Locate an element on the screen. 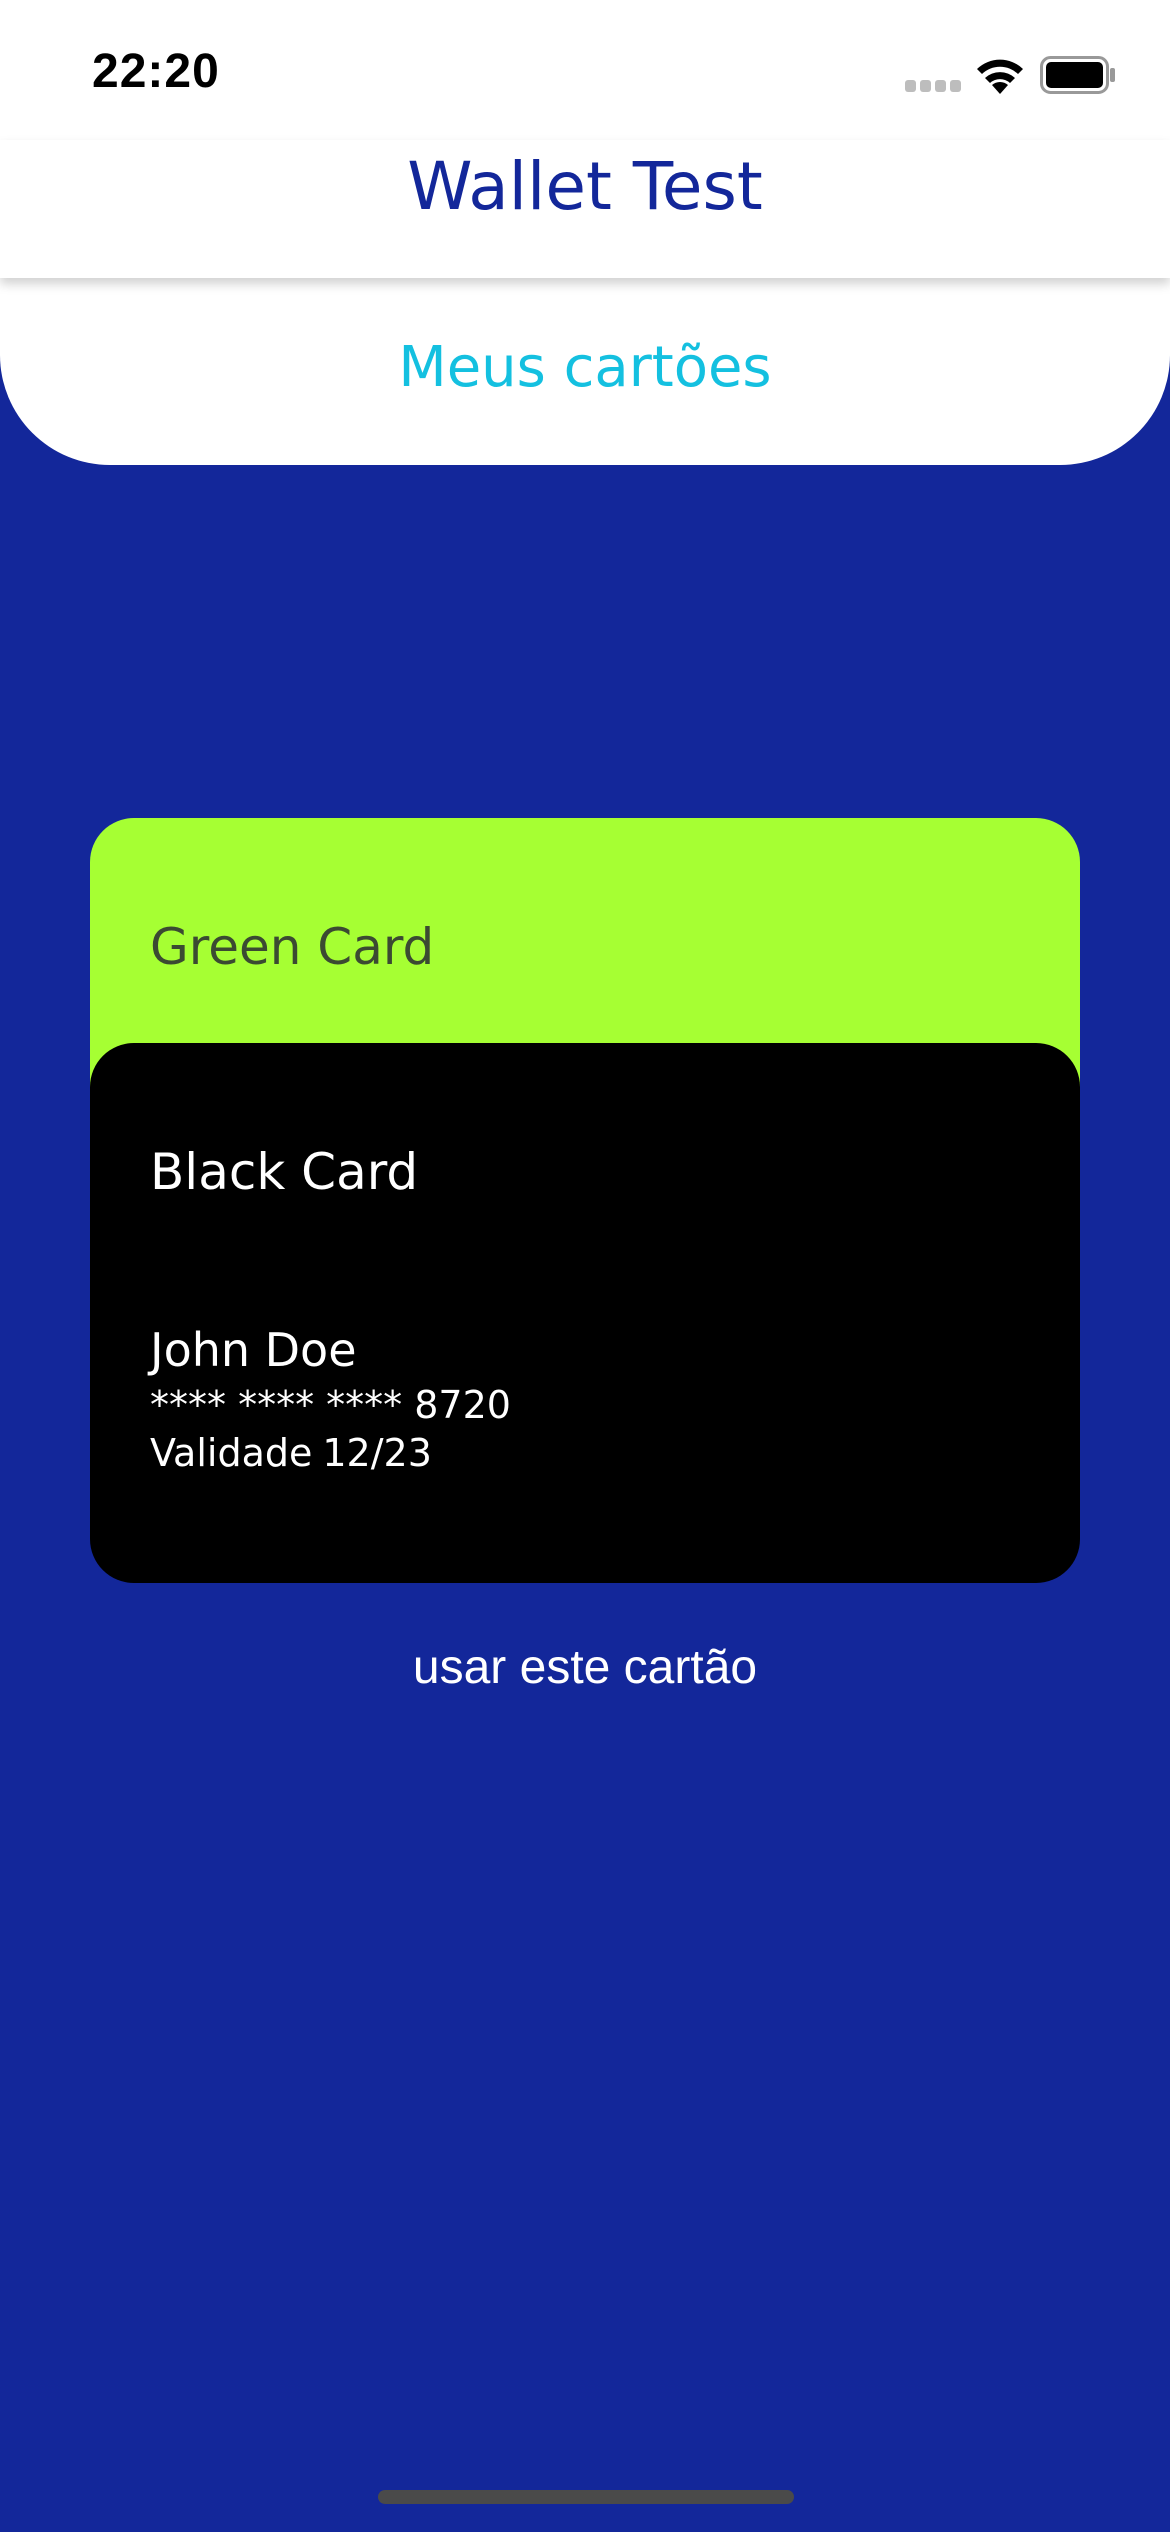 This screenshot has width=1170, height=2532. page-title: Wallet Test is located at coordinates (585, 186).